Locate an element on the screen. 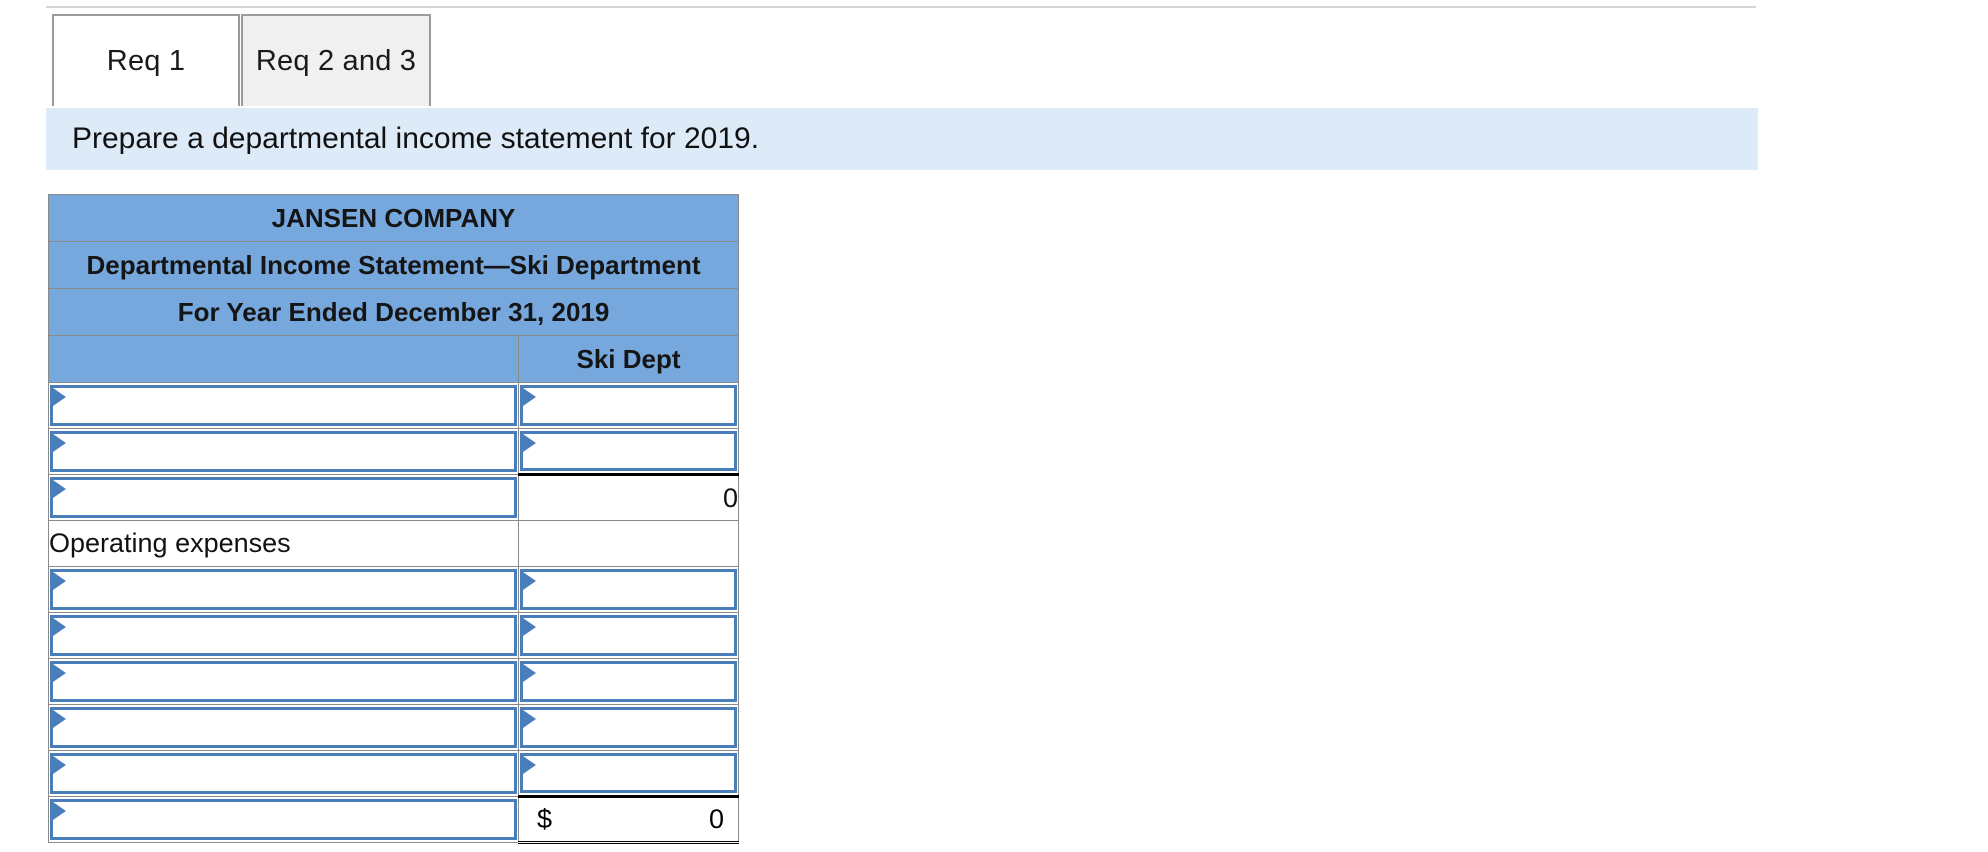 The width and height of the screenshot is (1988, 852). row-8-value-dropdown is located at coordinates (629, 727).